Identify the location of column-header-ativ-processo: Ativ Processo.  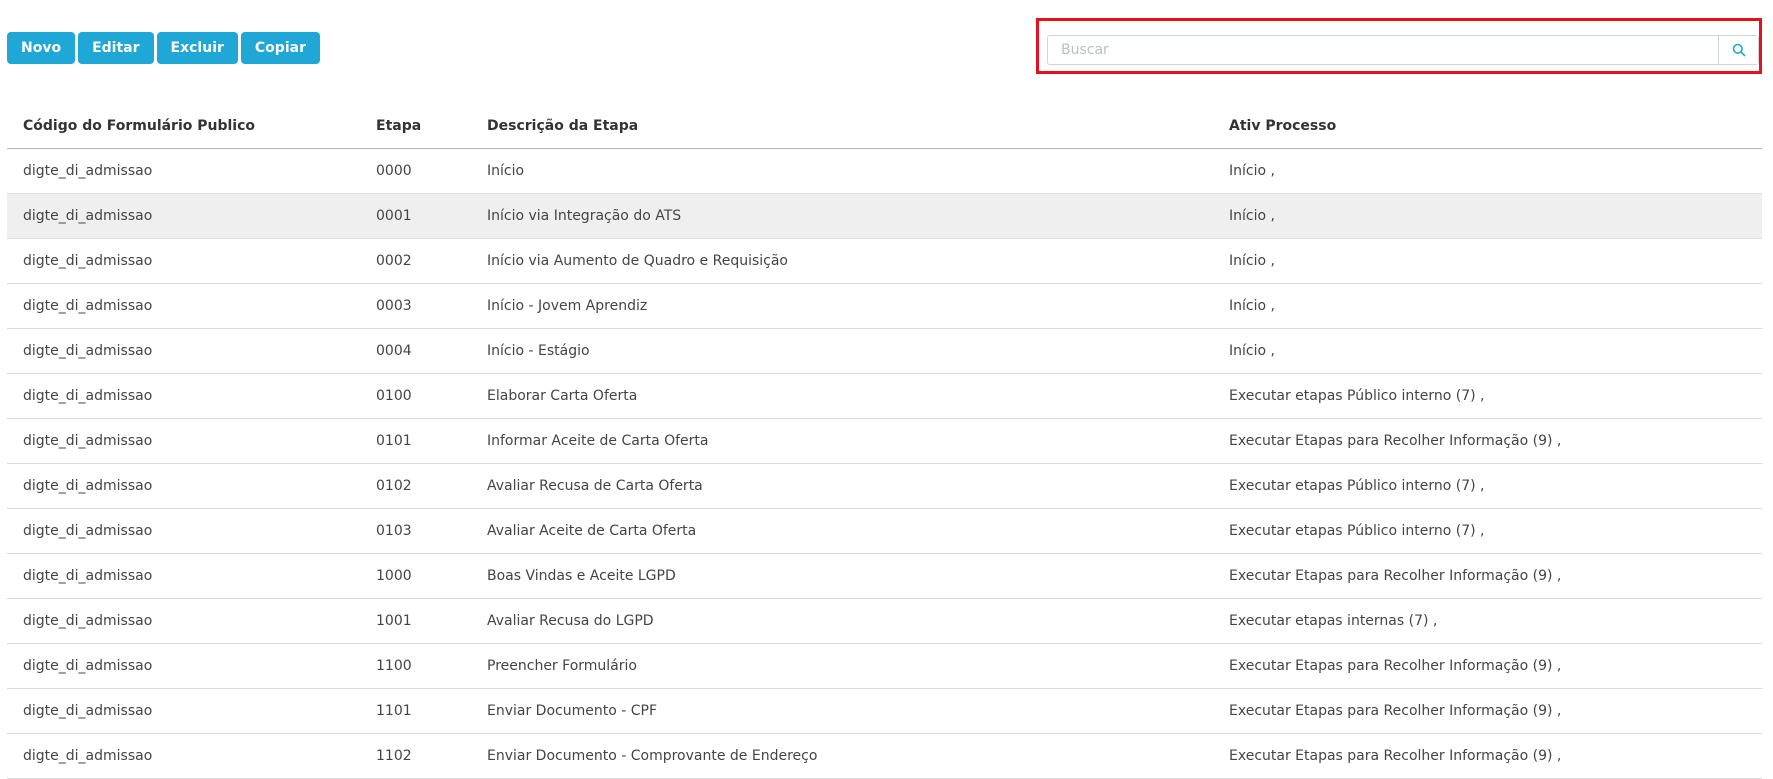
(1495, 126).